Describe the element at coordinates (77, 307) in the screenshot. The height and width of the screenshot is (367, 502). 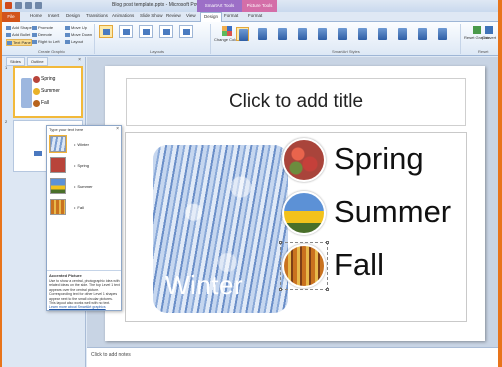
I see `learn-more-link: Learn more about SmartArt graphics` at that location.